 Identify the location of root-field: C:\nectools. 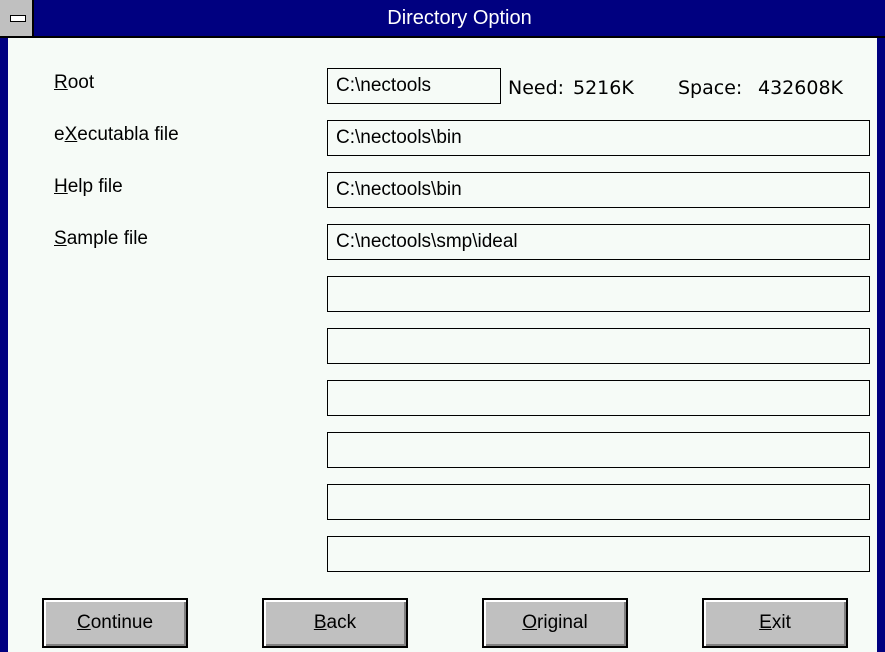
(414, 86).